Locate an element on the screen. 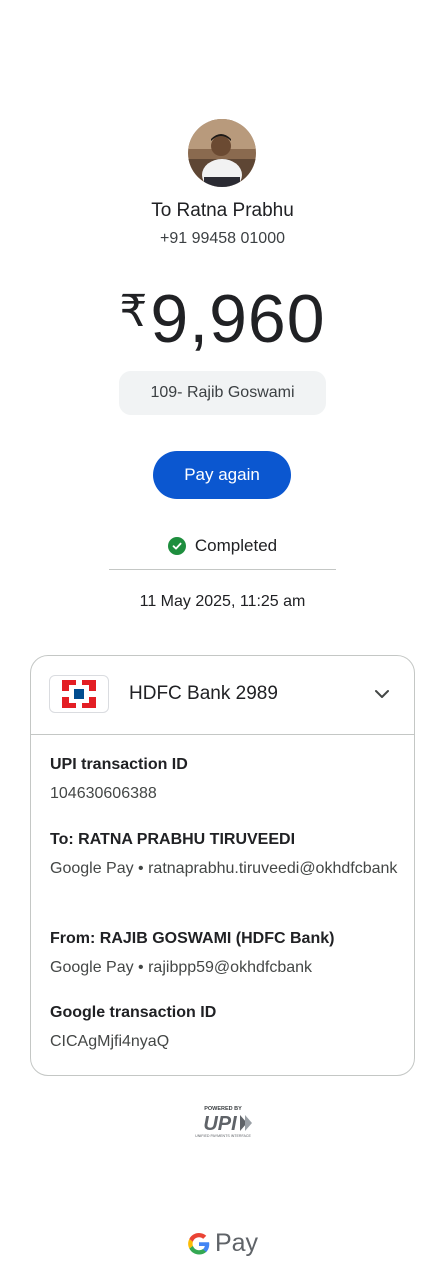 Image resolution: width=445 pixels, height=1280 pixels. upi-tagline: UNIFIED PAYMENTS INTERFACE is located at coordinates (223, 1136).